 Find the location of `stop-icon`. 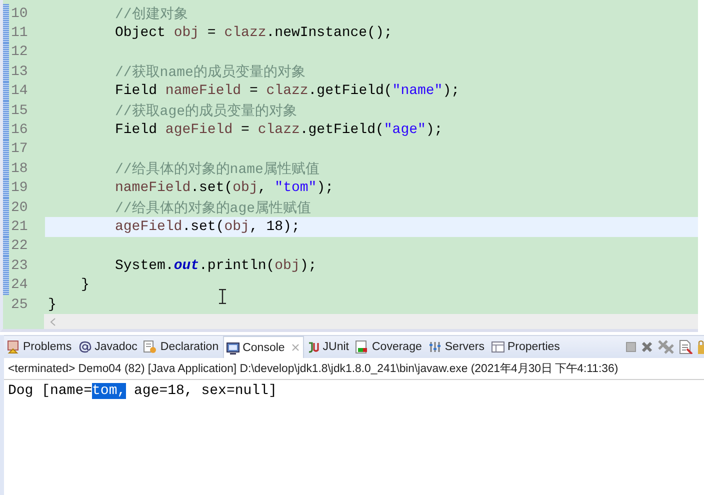

stop-icon is located at coordinates (631, 347).